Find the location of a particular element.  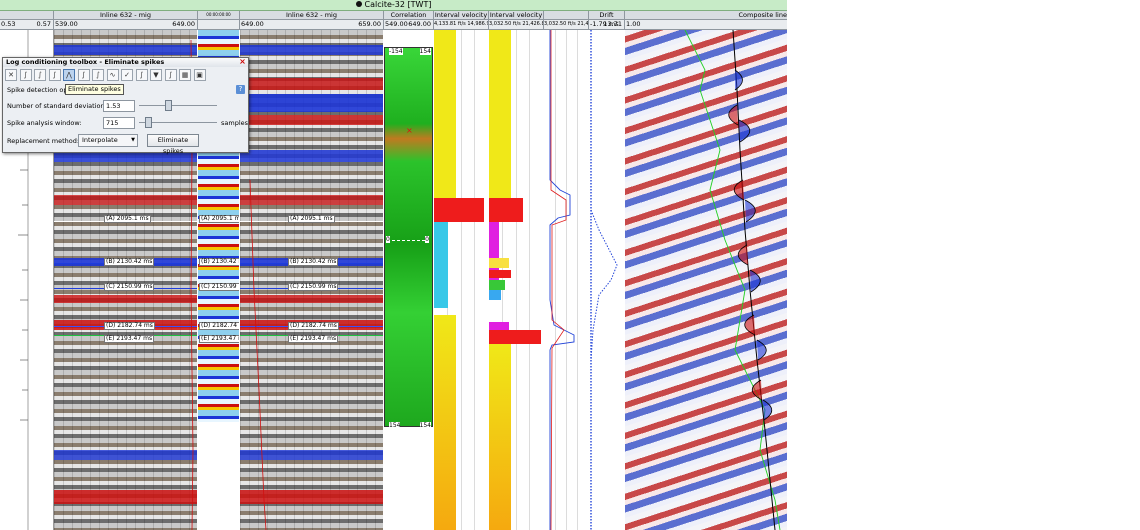

header-narrow-panel: 00:00:00:00 is located at coordinates (219, 15).